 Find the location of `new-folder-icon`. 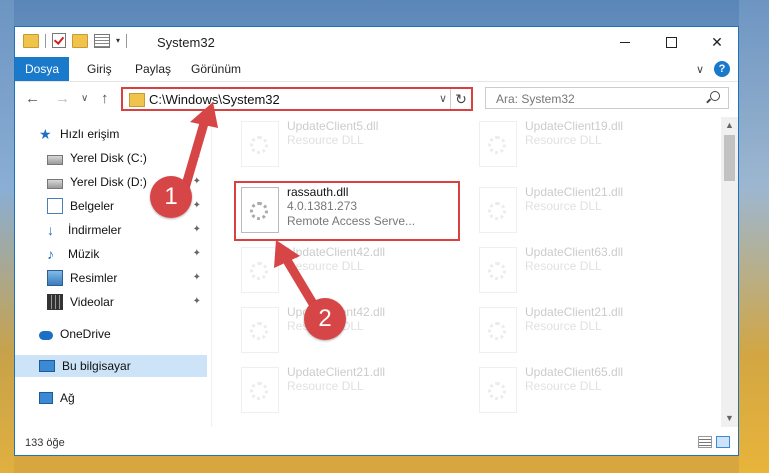

new-folder-icon is located at coordinates (80, 40).